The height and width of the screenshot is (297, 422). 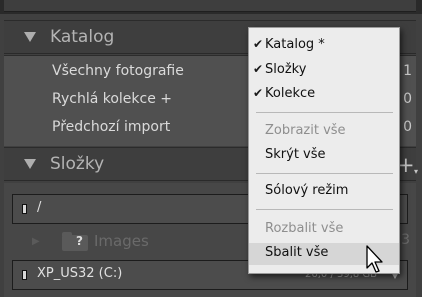 I want to click on folders-title: Složky, so click(x=77, y=164).